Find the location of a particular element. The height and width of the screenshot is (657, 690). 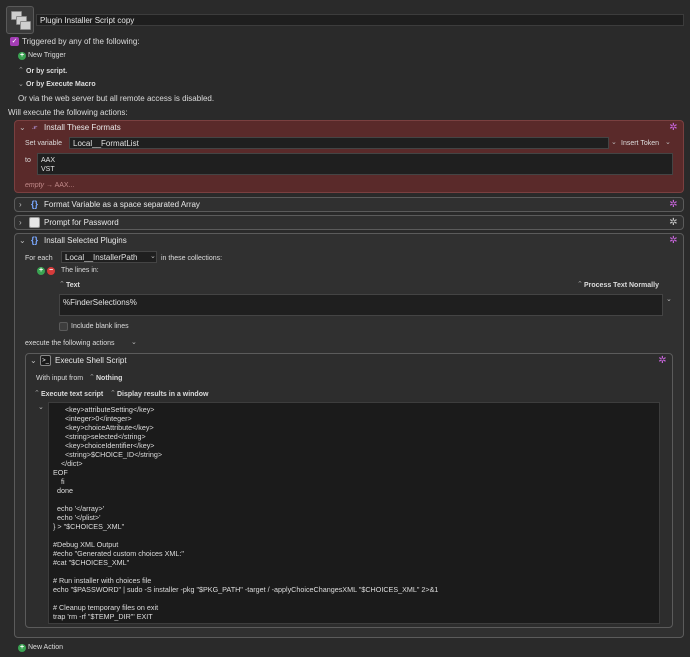

terminal-icon: >_ is located at coordinates (45, 360).